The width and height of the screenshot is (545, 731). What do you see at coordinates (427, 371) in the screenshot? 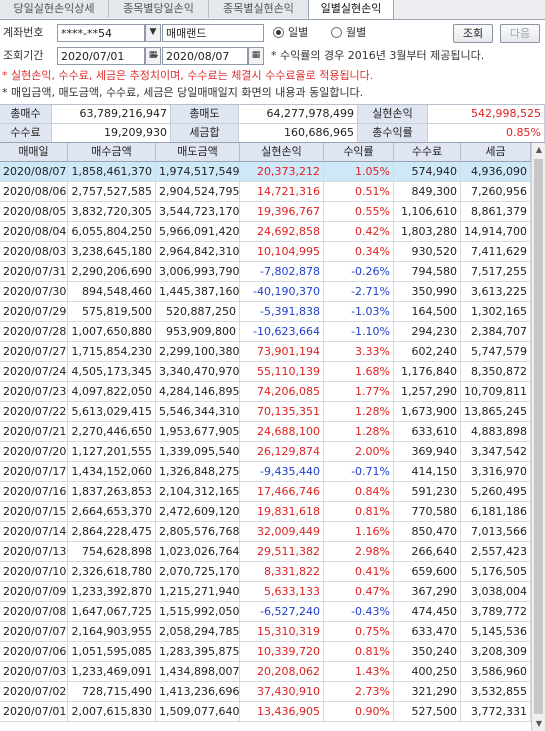
I see `cell-fee: 1,176,840` at bounding box center [427, 371].